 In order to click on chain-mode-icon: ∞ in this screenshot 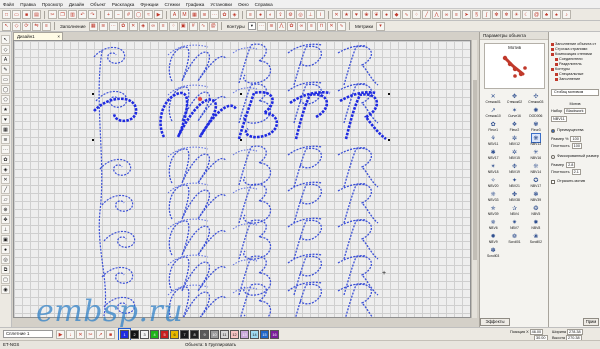, I will do `click(153, 26)`.